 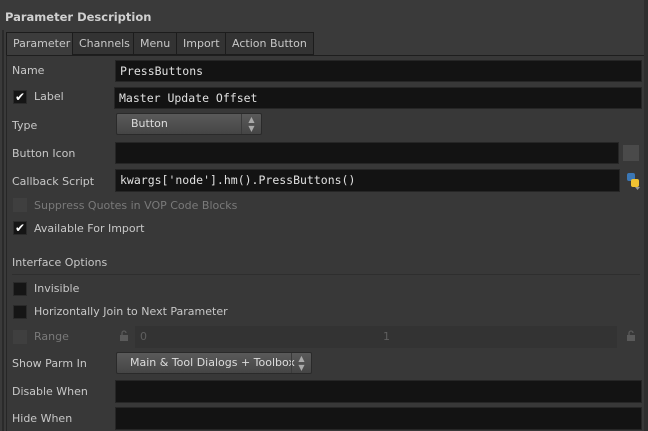 What do you see at coordinates (378, 71) in the screenshot?
I see `name-input: PressButtons` at bounding box center [378, 71].